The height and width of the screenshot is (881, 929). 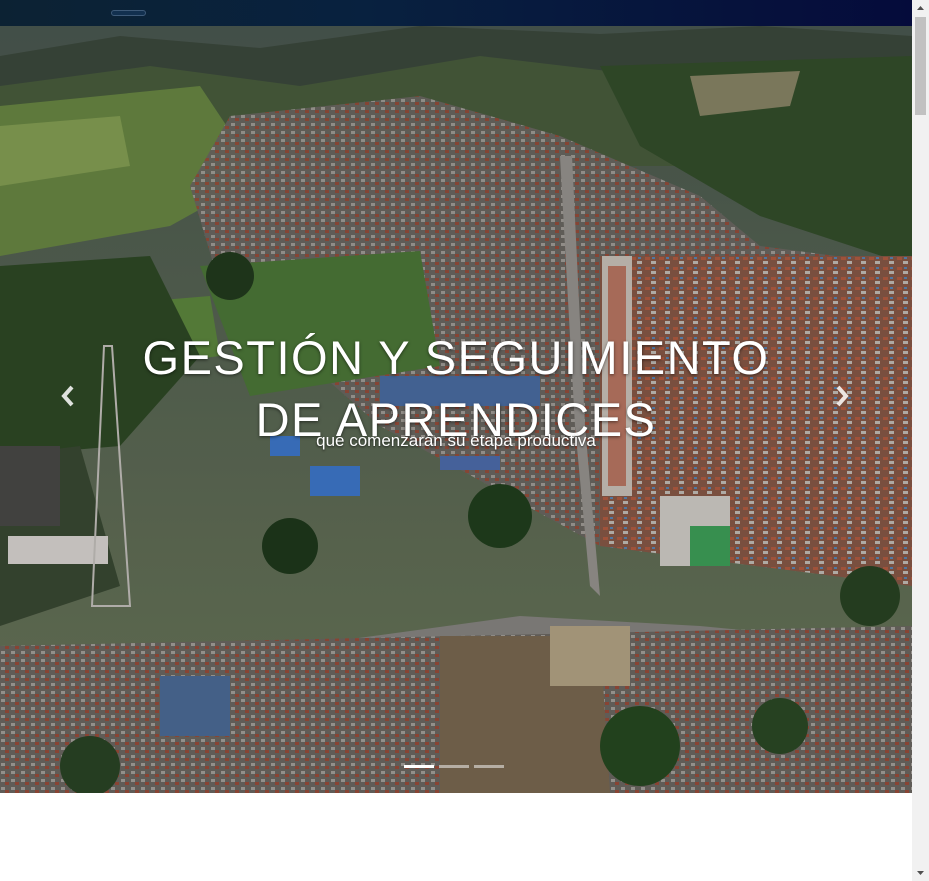 I want to click on top-navbar, so click(x=456, y=13).